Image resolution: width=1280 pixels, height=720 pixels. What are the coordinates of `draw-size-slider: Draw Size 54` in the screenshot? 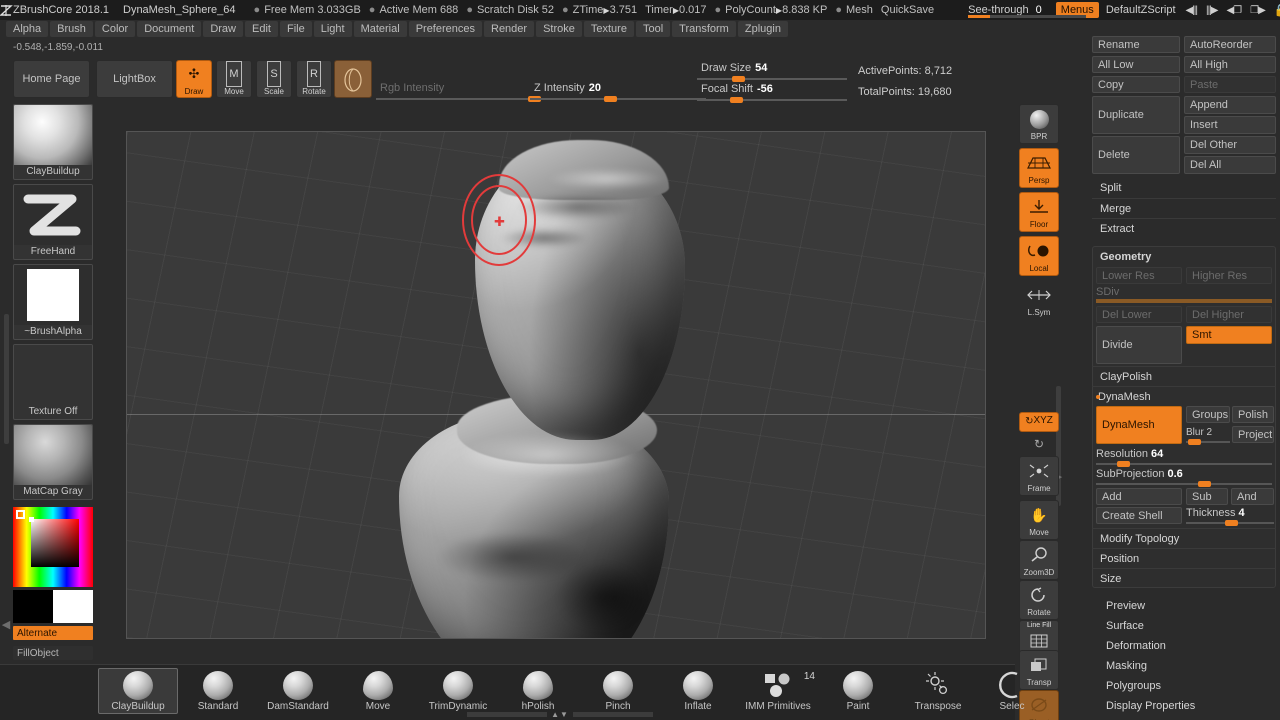 It's located at (772, 72).